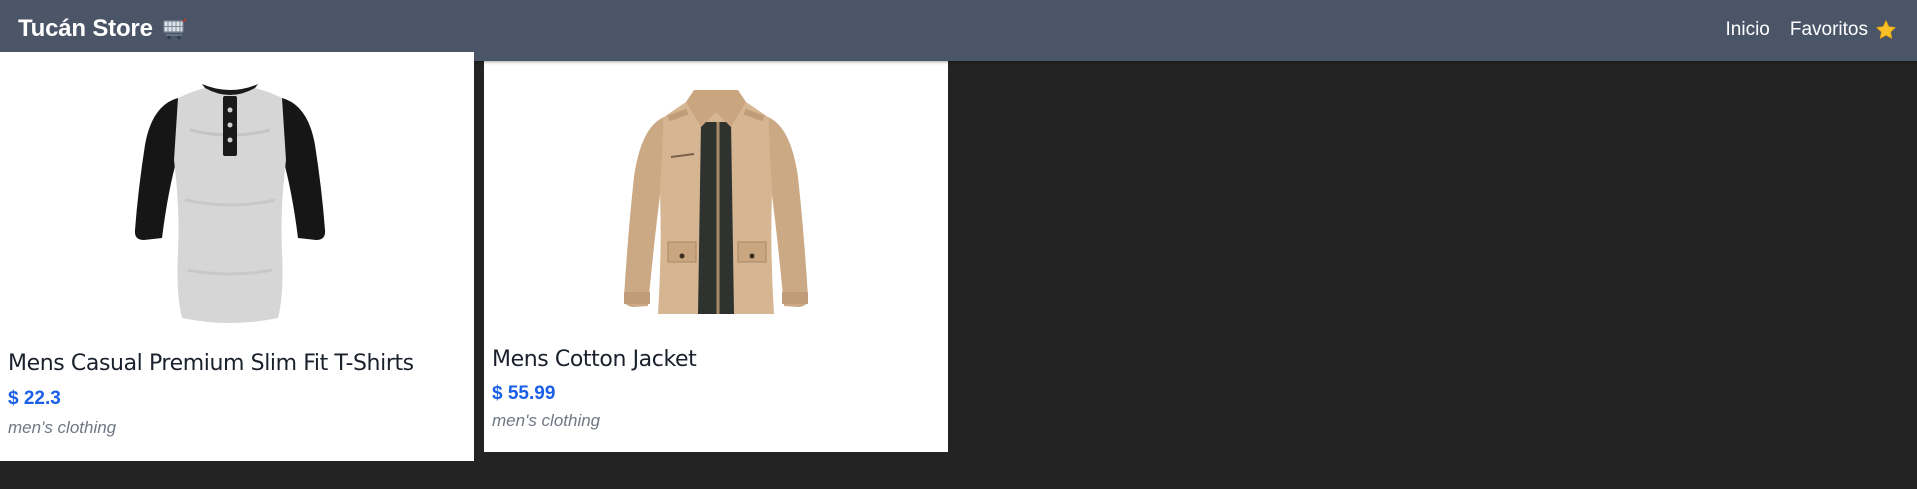 The height and width of the screenshot is (489, 1917). Describe the element at coordinates (1886, 30) in the screenshot. I see `star-icon` at that location.